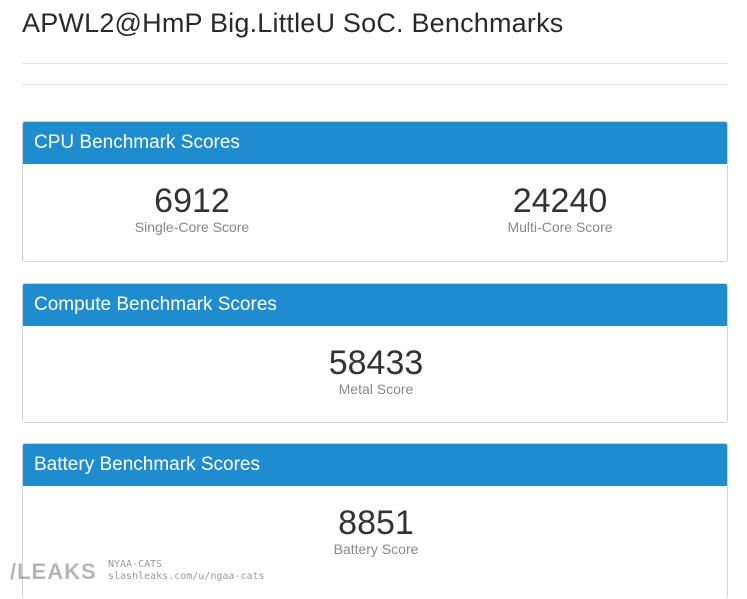 The width and height of the screenshot is (747, 599). I want to click on metal-score: 58433 Metal Score, so click(376, 371).